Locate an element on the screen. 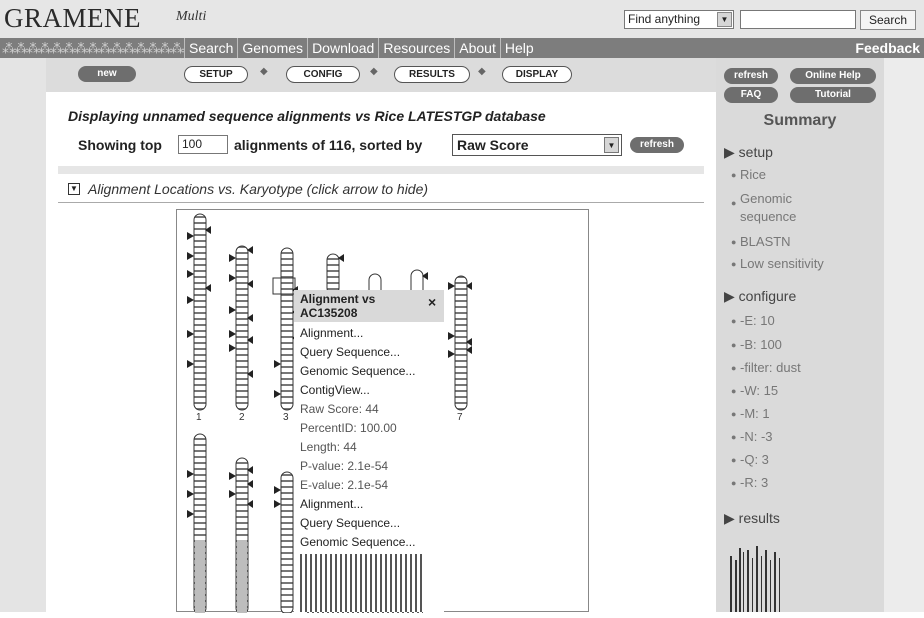  configure-item: -filter: dust is located at coordinates (770, 367).